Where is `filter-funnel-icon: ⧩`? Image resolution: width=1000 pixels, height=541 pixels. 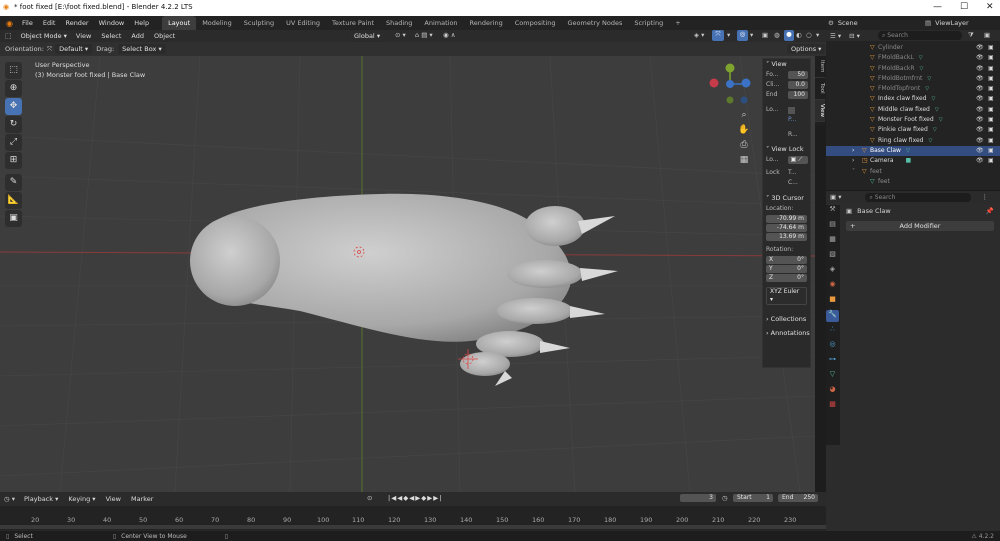 filter-funnel-icon: ⧩ is located at coordinates (971, 35).